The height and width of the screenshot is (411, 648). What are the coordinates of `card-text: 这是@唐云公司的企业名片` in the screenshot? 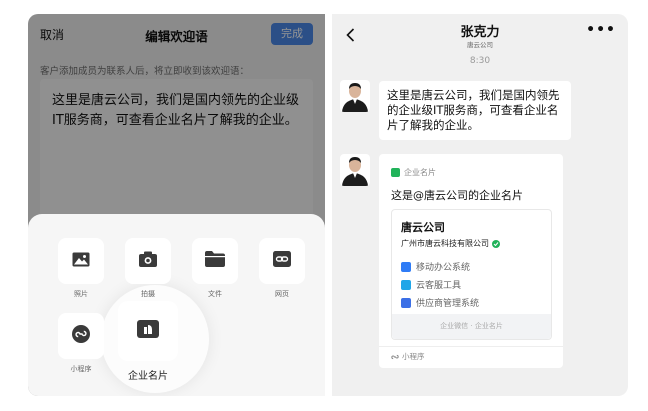 It's located at (457, 195).